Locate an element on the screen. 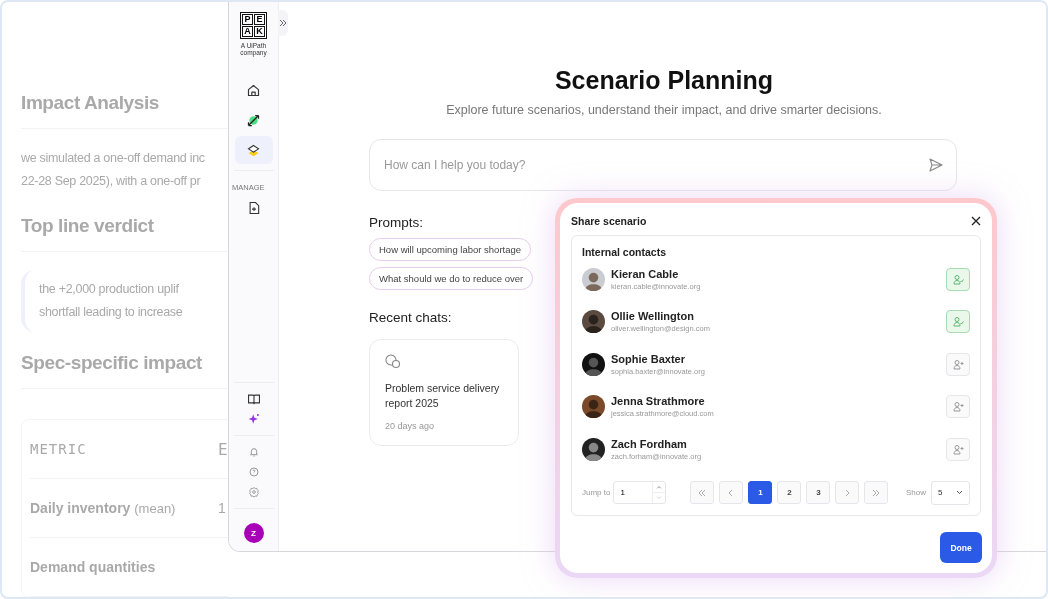  logo: P E A K is located at coordinates (253, 25).